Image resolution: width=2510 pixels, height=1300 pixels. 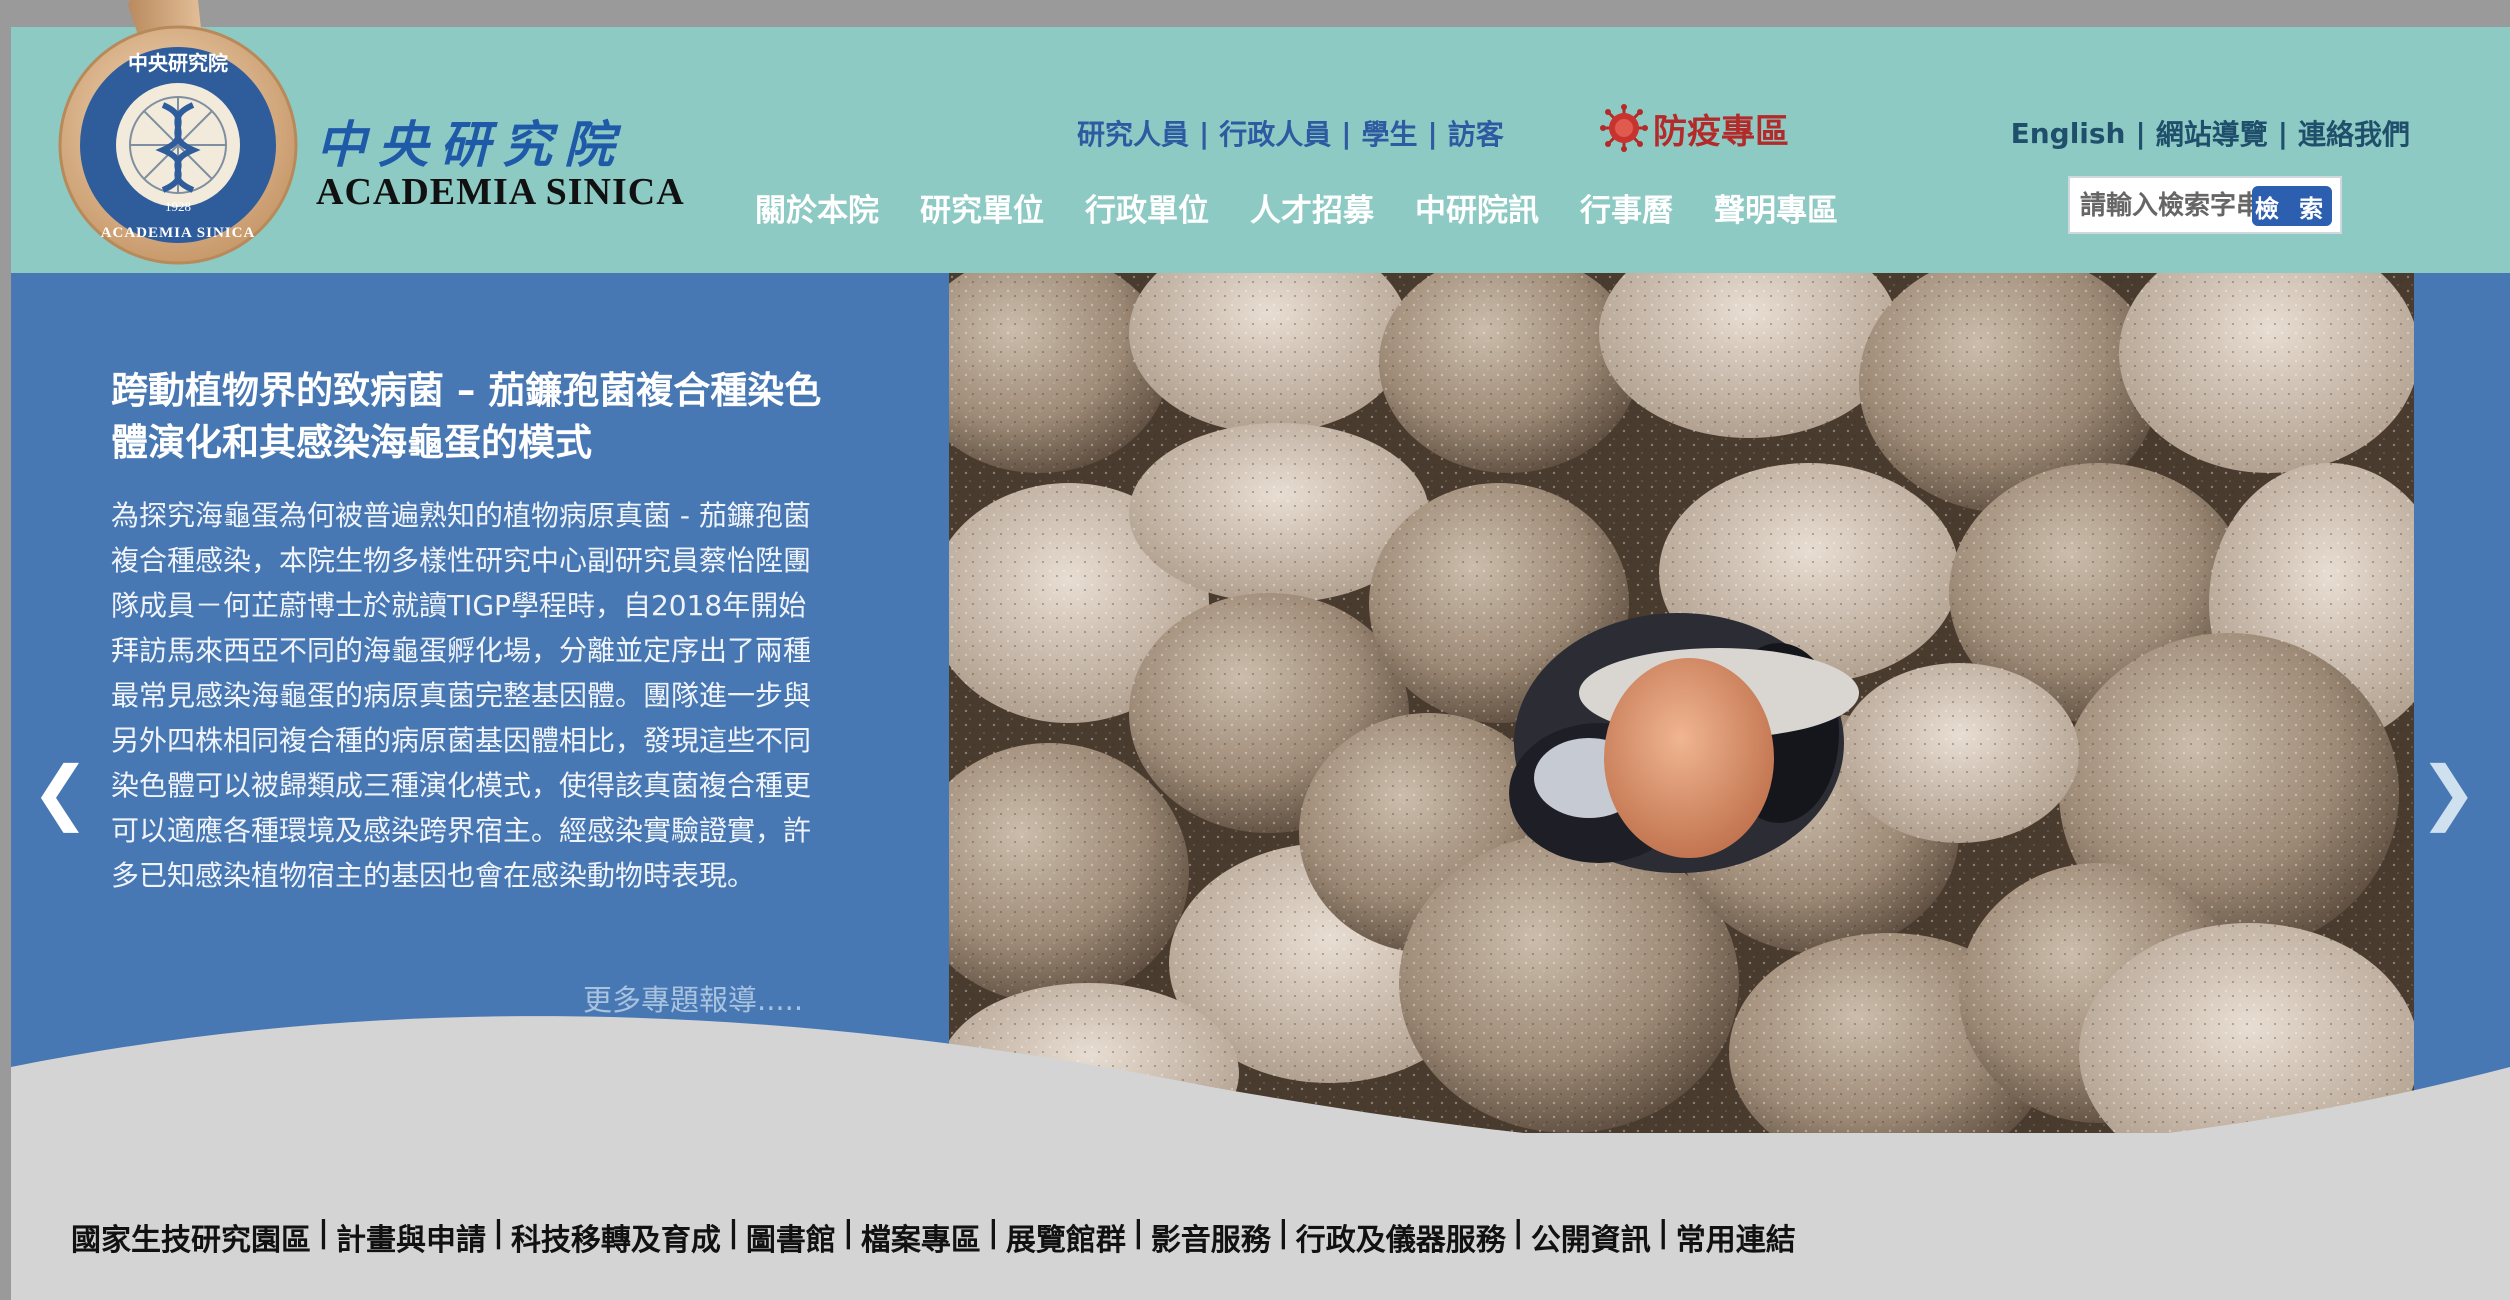 I want to click on link-english: English, so click(x=2068, y=133).